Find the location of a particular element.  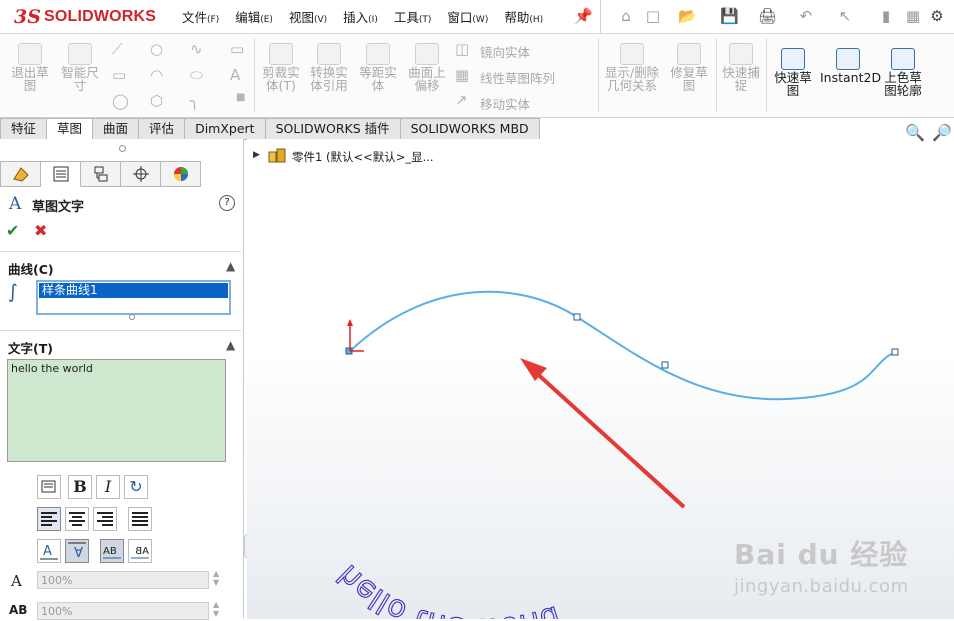

italic-button: I is located at coordinates (108, 487).